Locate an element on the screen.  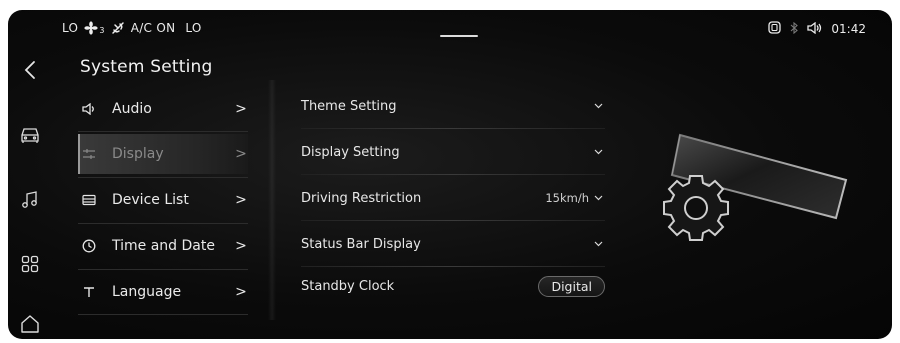
setting-display: Display Setting is located at coordinates (453, 152).